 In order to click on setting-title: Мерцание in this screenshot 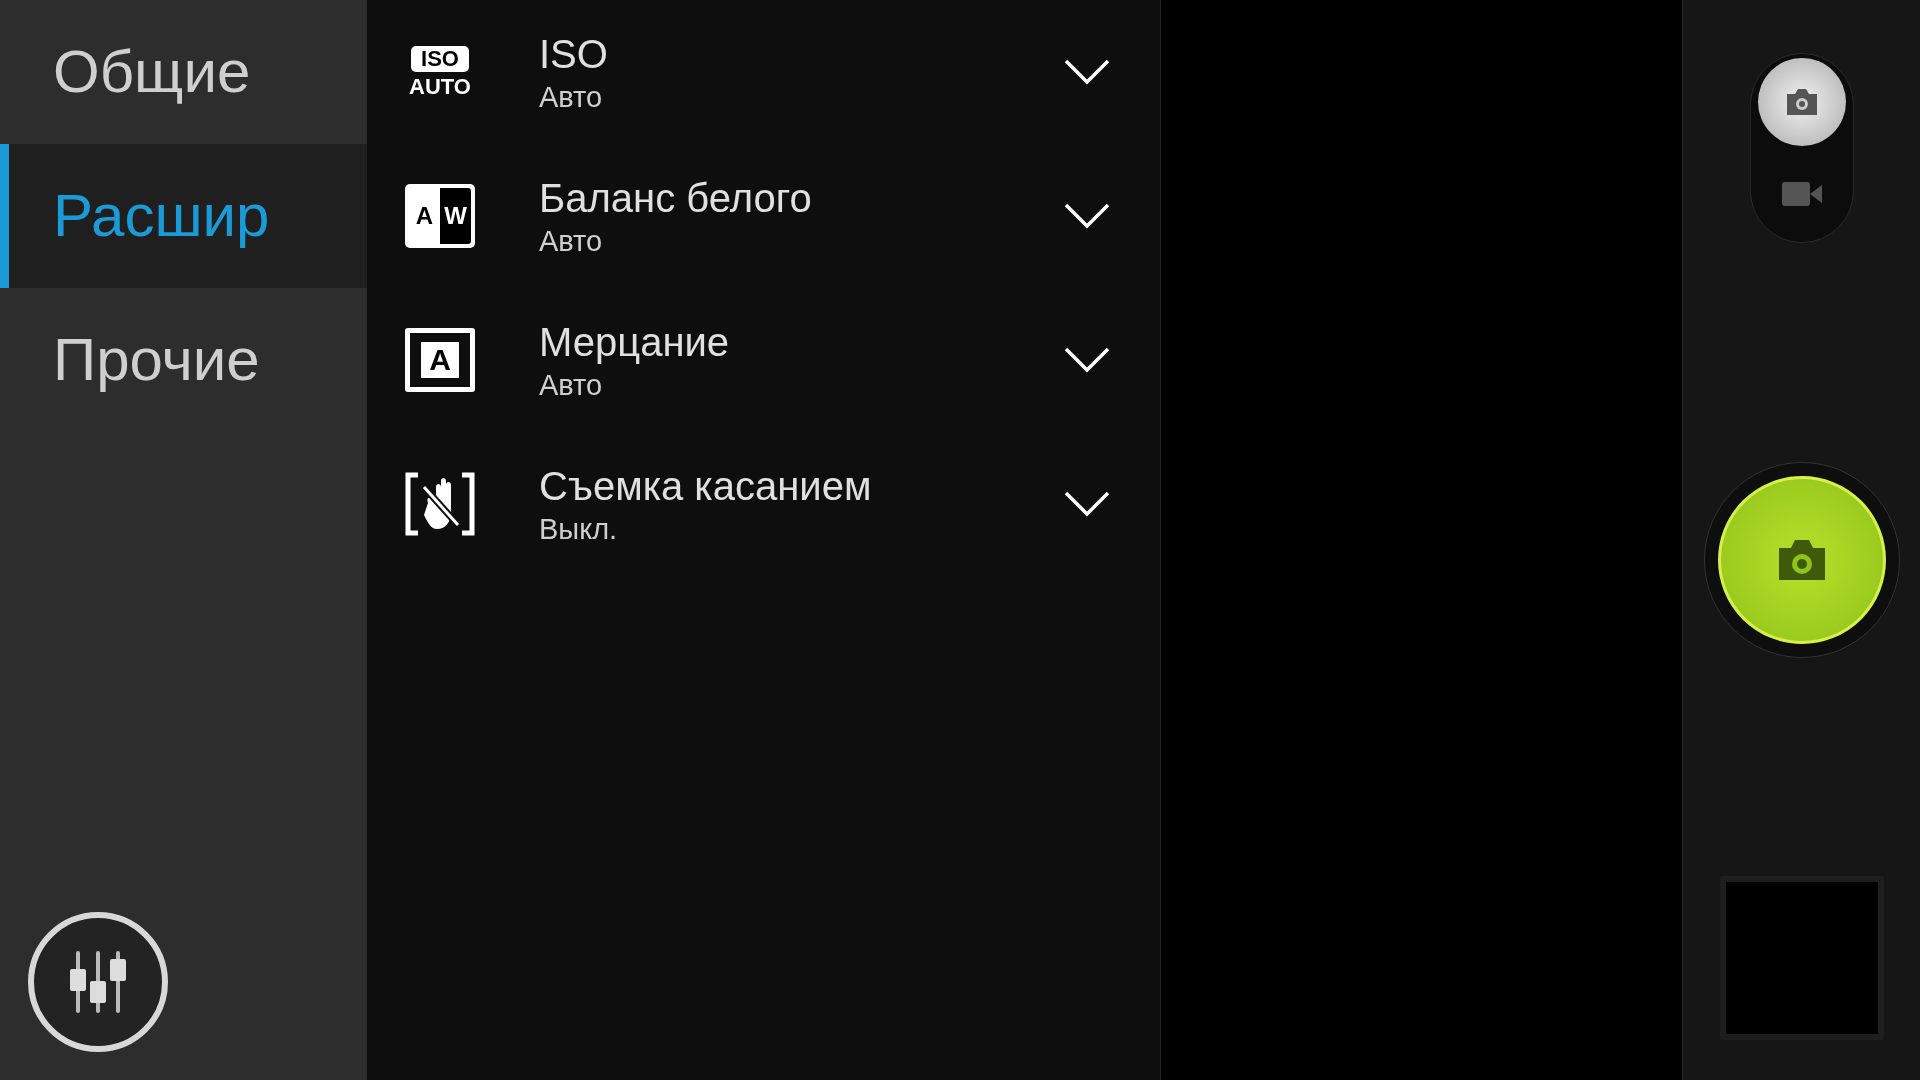, I will do `click(635, 342)`.